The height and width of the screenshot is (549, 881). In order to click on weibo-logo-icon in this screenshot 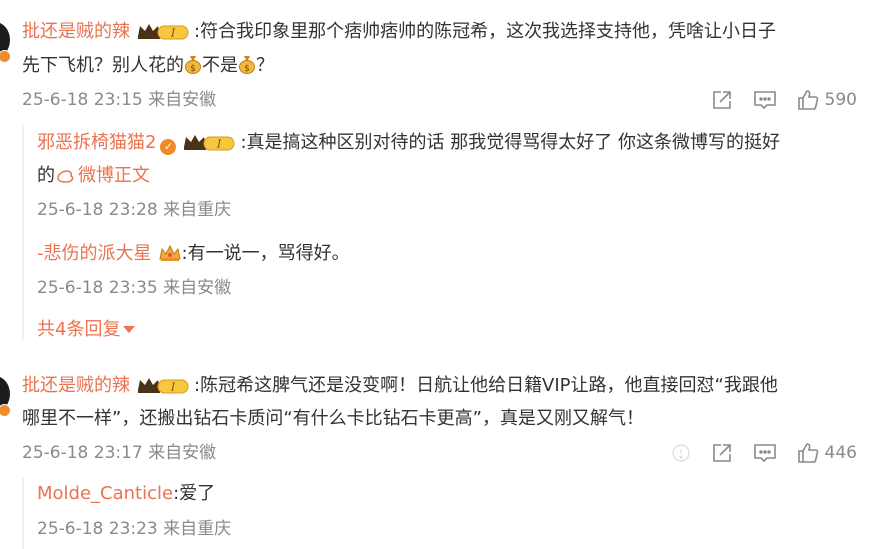, I will do `click(65, 173)`.